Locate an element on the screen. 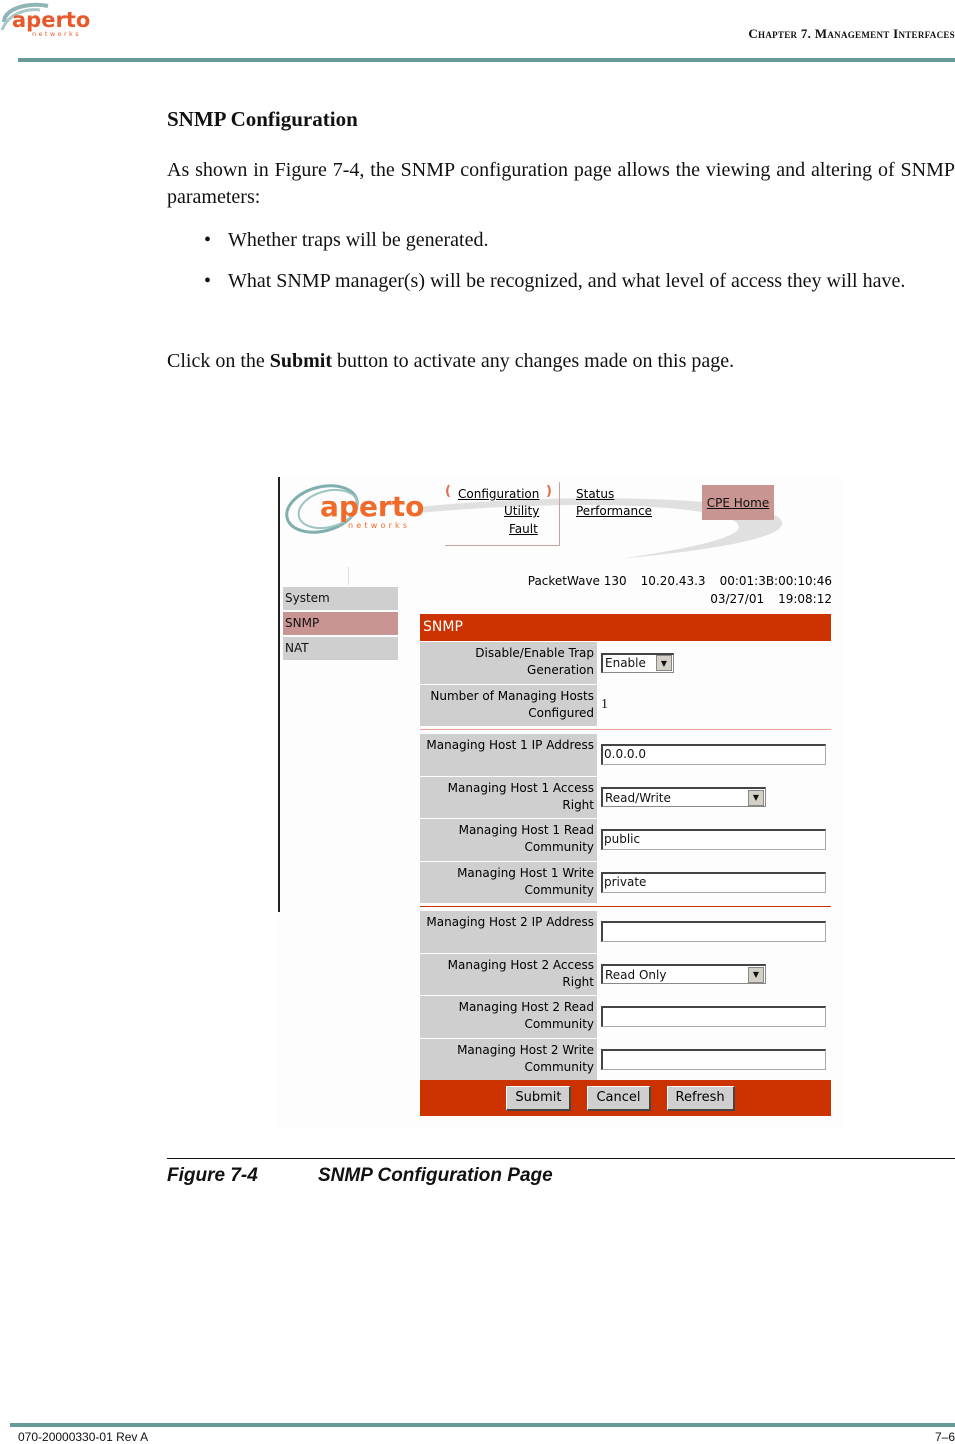 Image resolution: width=955 pixels, height=1444 pixels. form-row: Managing Host 2 Read Community is located at coordinates (625, 1016).